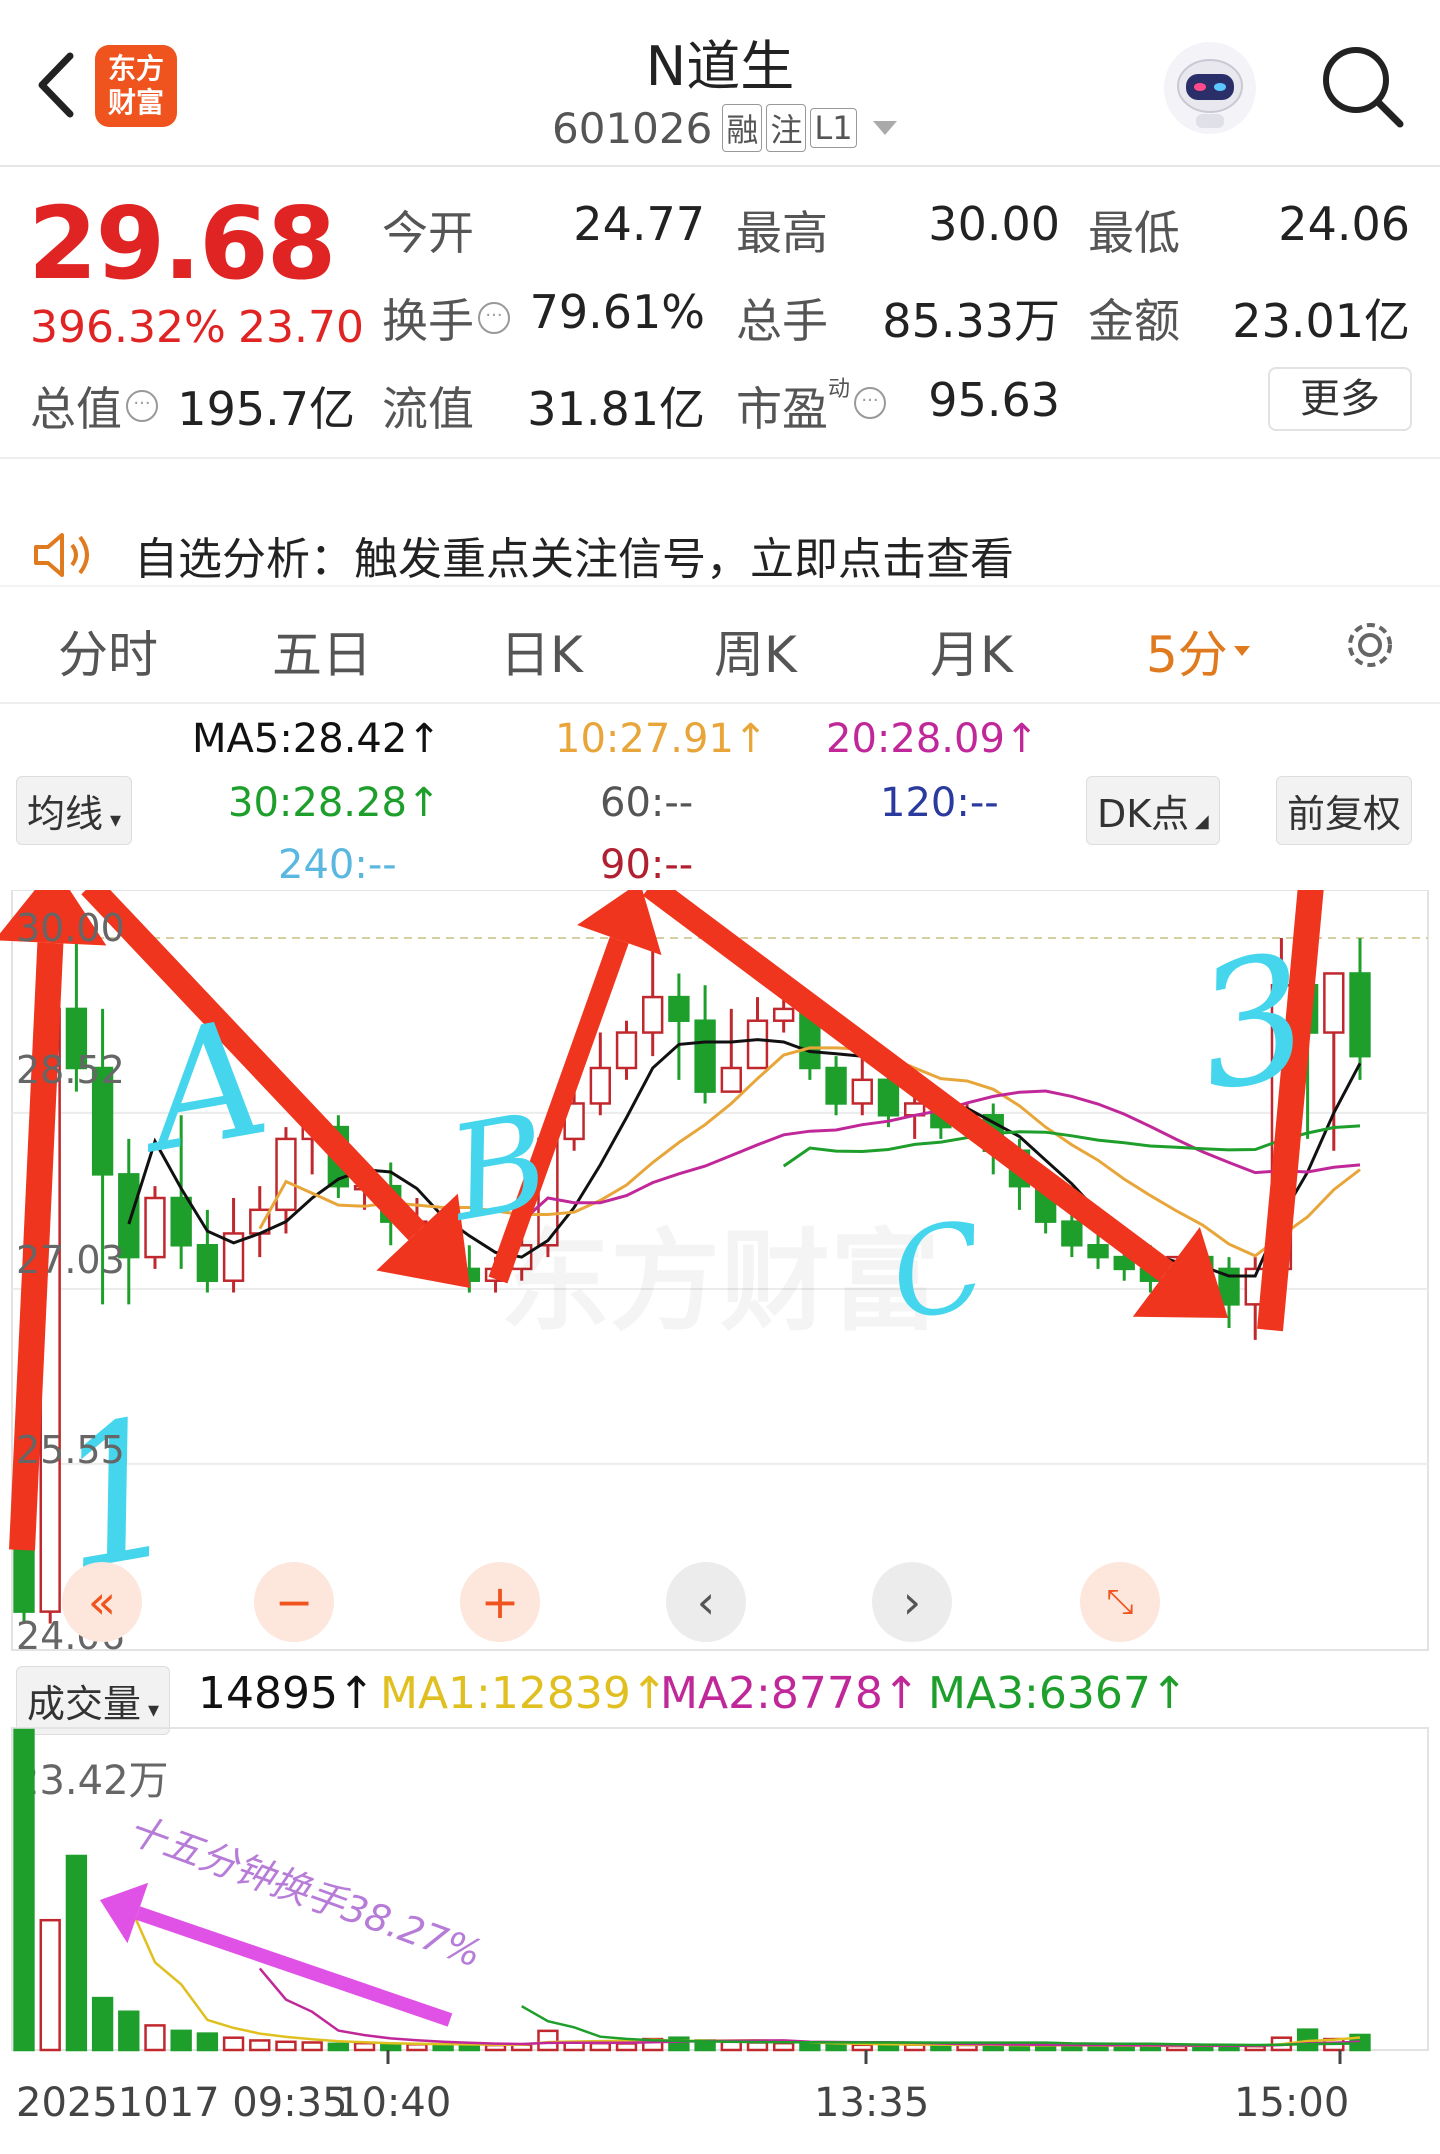 The height and width of the screenshot is (2154, 1440). Describe the element at coordinates (971, 651) in the screenshot. I see `tab-monthly-k: 月K` at that location.